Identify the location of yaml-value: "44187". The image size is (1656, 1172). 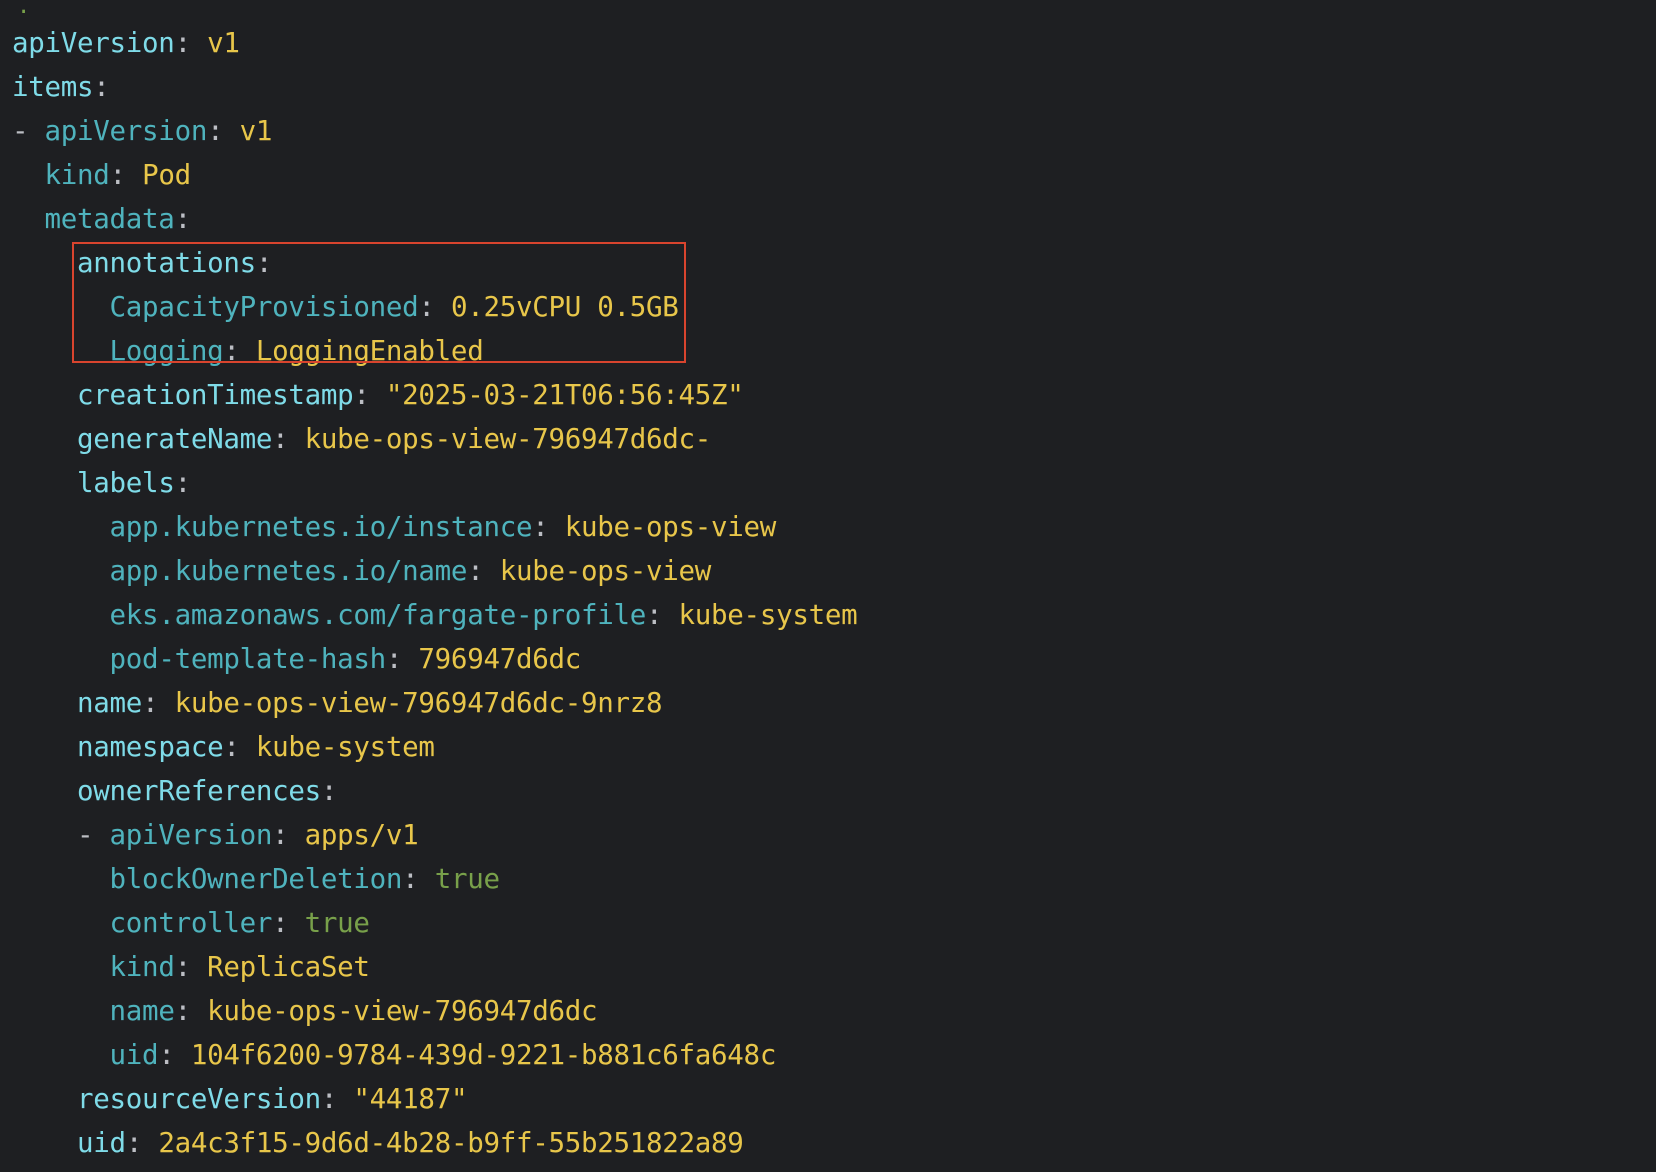
(410, 1099).